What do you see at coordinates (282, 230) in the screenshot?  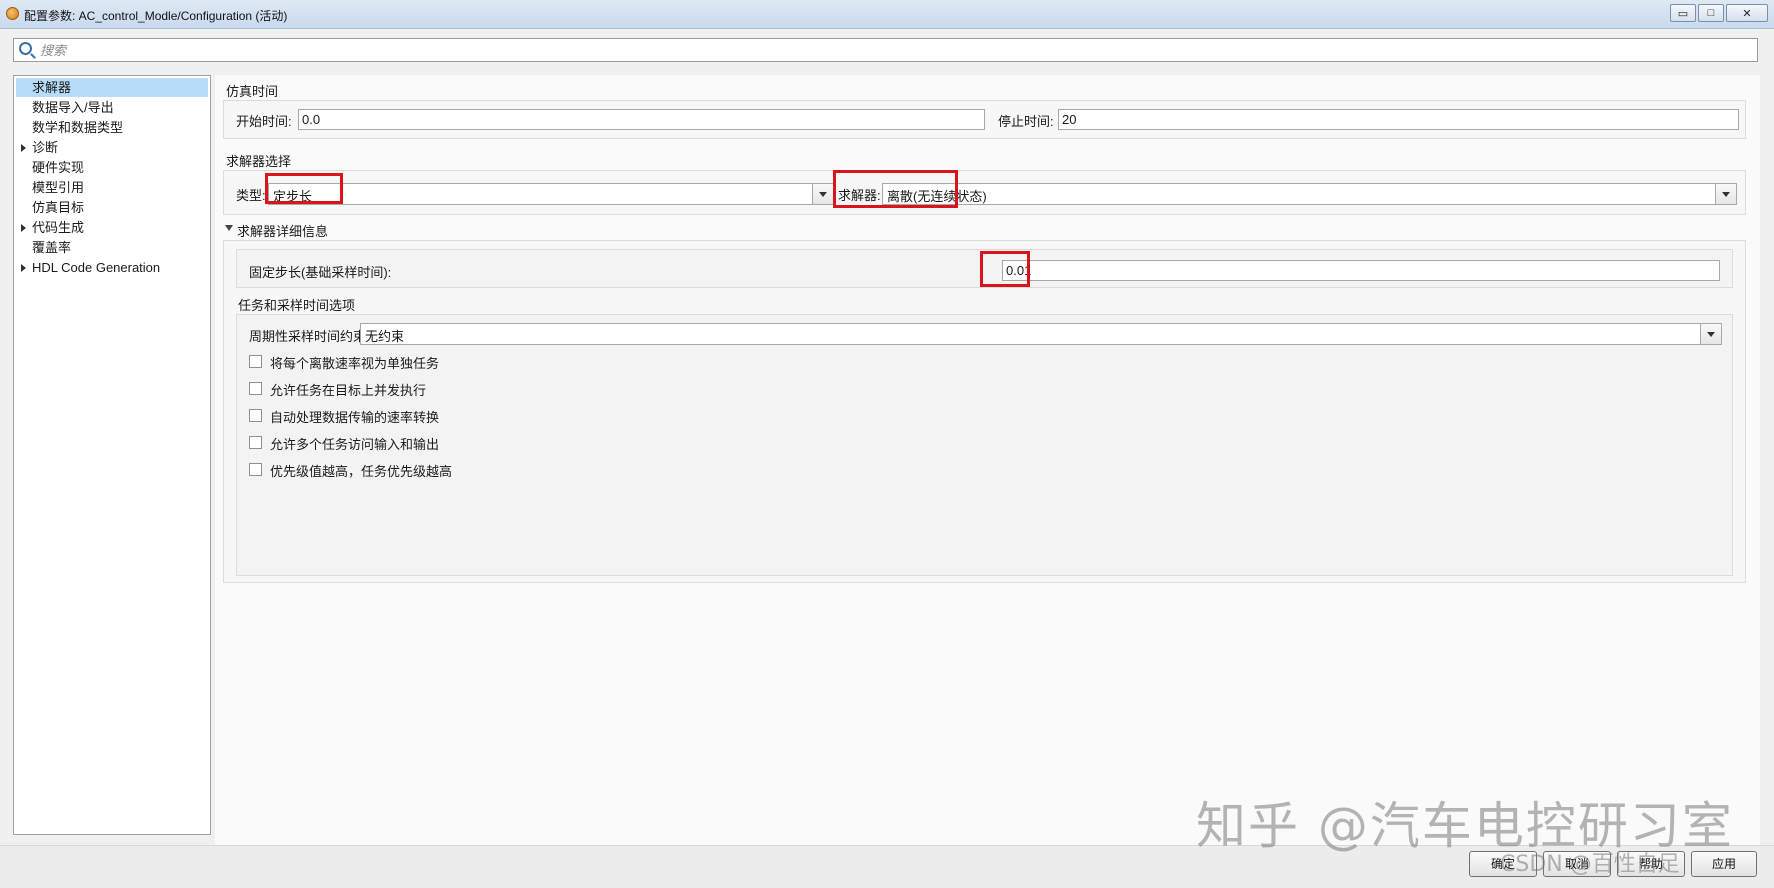 I see `solver-details-heading: 求解器详细信息` at bounding box center [282, 230].